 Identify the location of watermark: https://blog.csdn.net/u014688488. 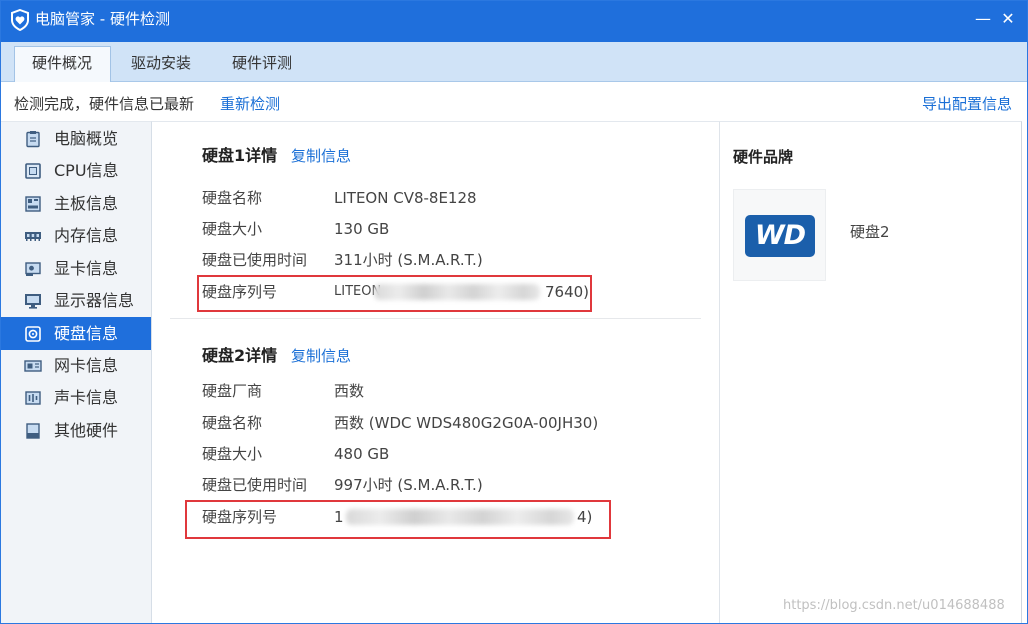
(894, 605).